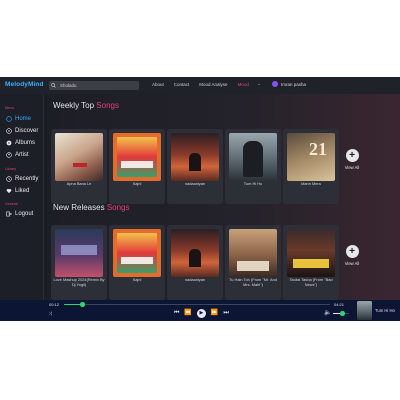 This screenshot has width=400, height=400. What do you see at coordinates (82, 304) in the screenshot?
I see `progress-handle` at bounding box center [82, 304].